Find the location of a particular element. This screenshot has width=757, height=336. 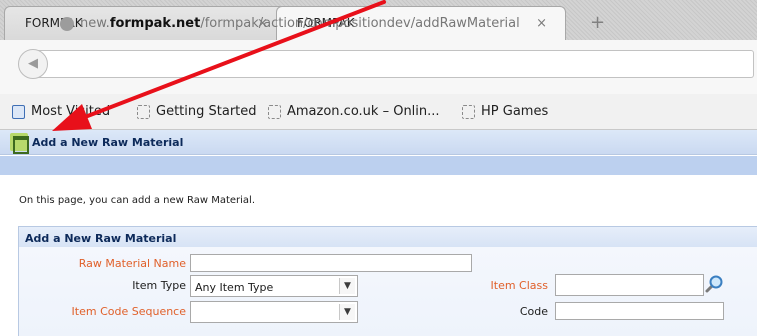

item-code-sequence-select: ▼ is located at coordinates (274, 312).